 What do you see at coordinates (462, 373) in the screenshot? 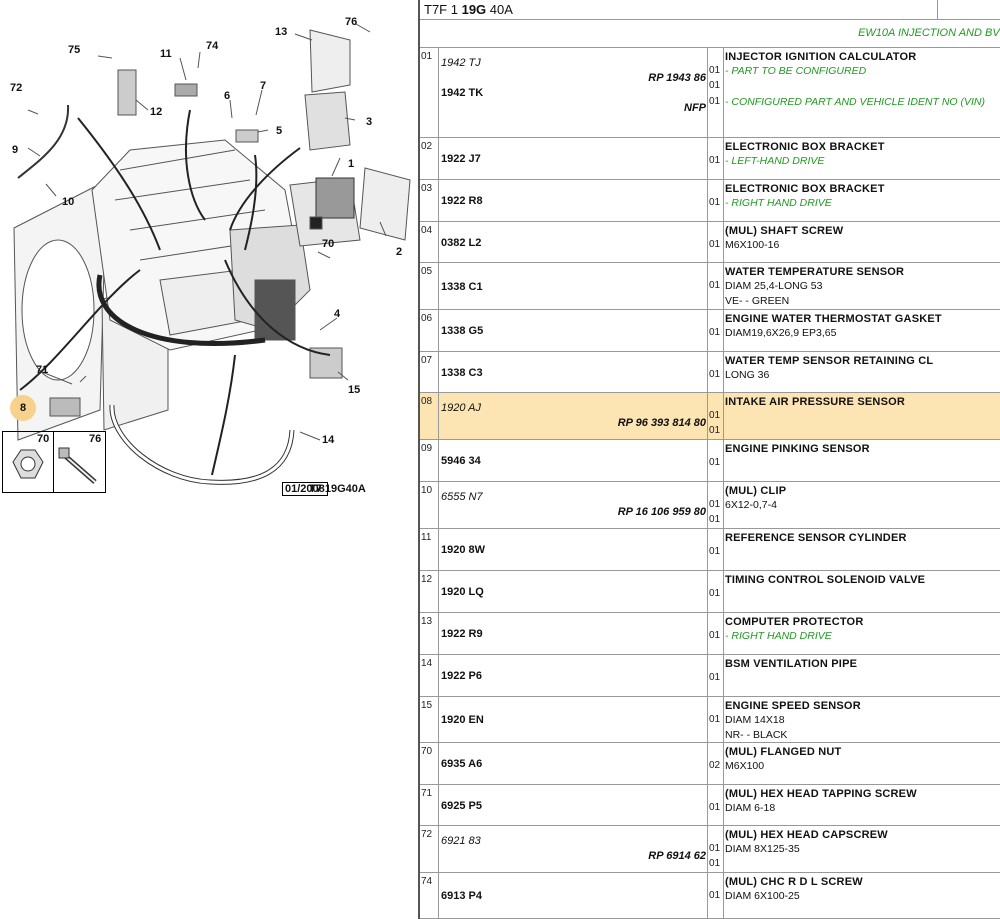
I see `part-reference: 1338 C3` at bounding box center [462, 373].